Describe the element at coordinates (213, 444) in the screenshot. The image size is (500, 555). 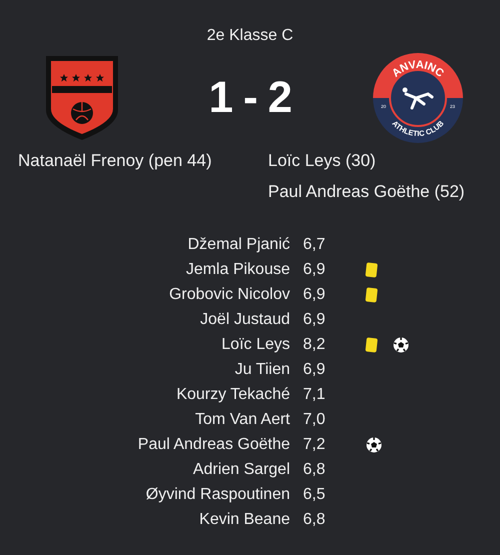
I see `player-name: Paul Andreas Goëthe` at that location.